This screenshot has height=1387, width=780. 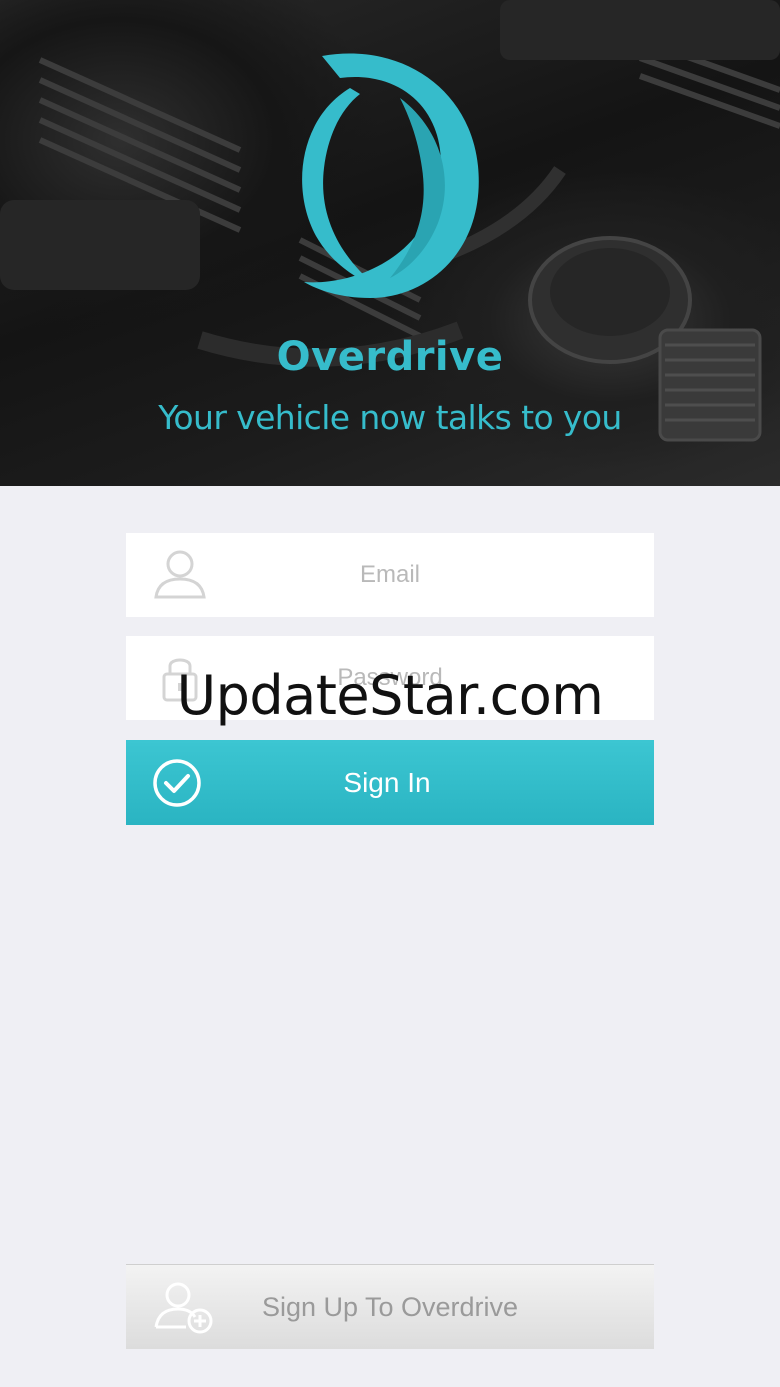 I want to click on sign-up-button: Sign Up To Overdrive, so click(x=390, y=1306).